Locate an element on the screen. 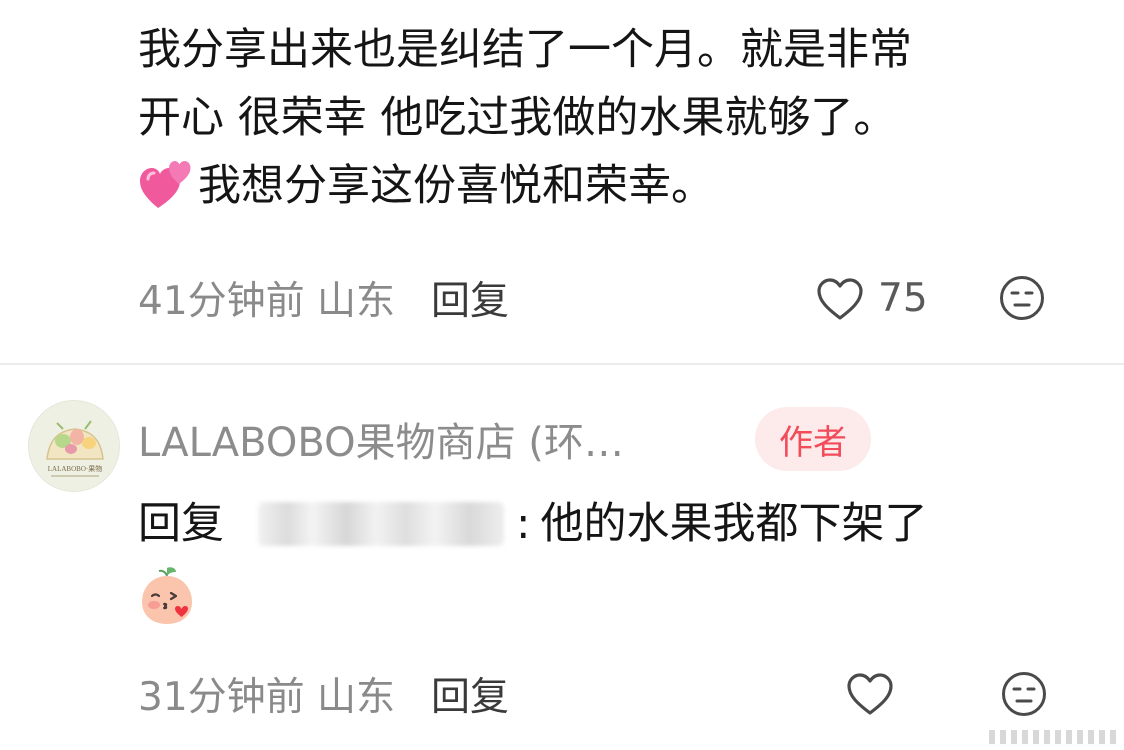 This screenshot has height=750, width=1124. comment-line-text: 我想分享这份喜悦和荣幸。 is located at coordinates (456, 186).